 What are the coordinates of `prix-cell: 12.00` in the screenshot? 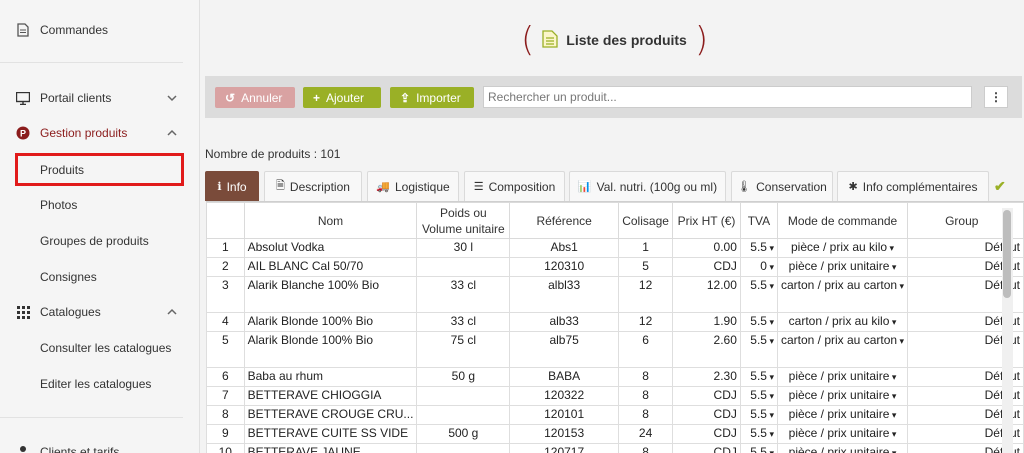 It's located at (706, 294).